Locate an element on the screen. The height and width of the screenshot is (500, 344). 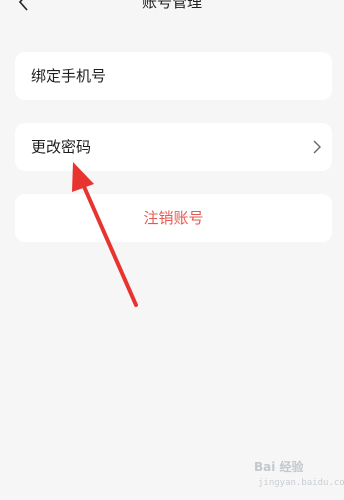
watermark-text: Bai 经验 is located at coordinates (279, 467).